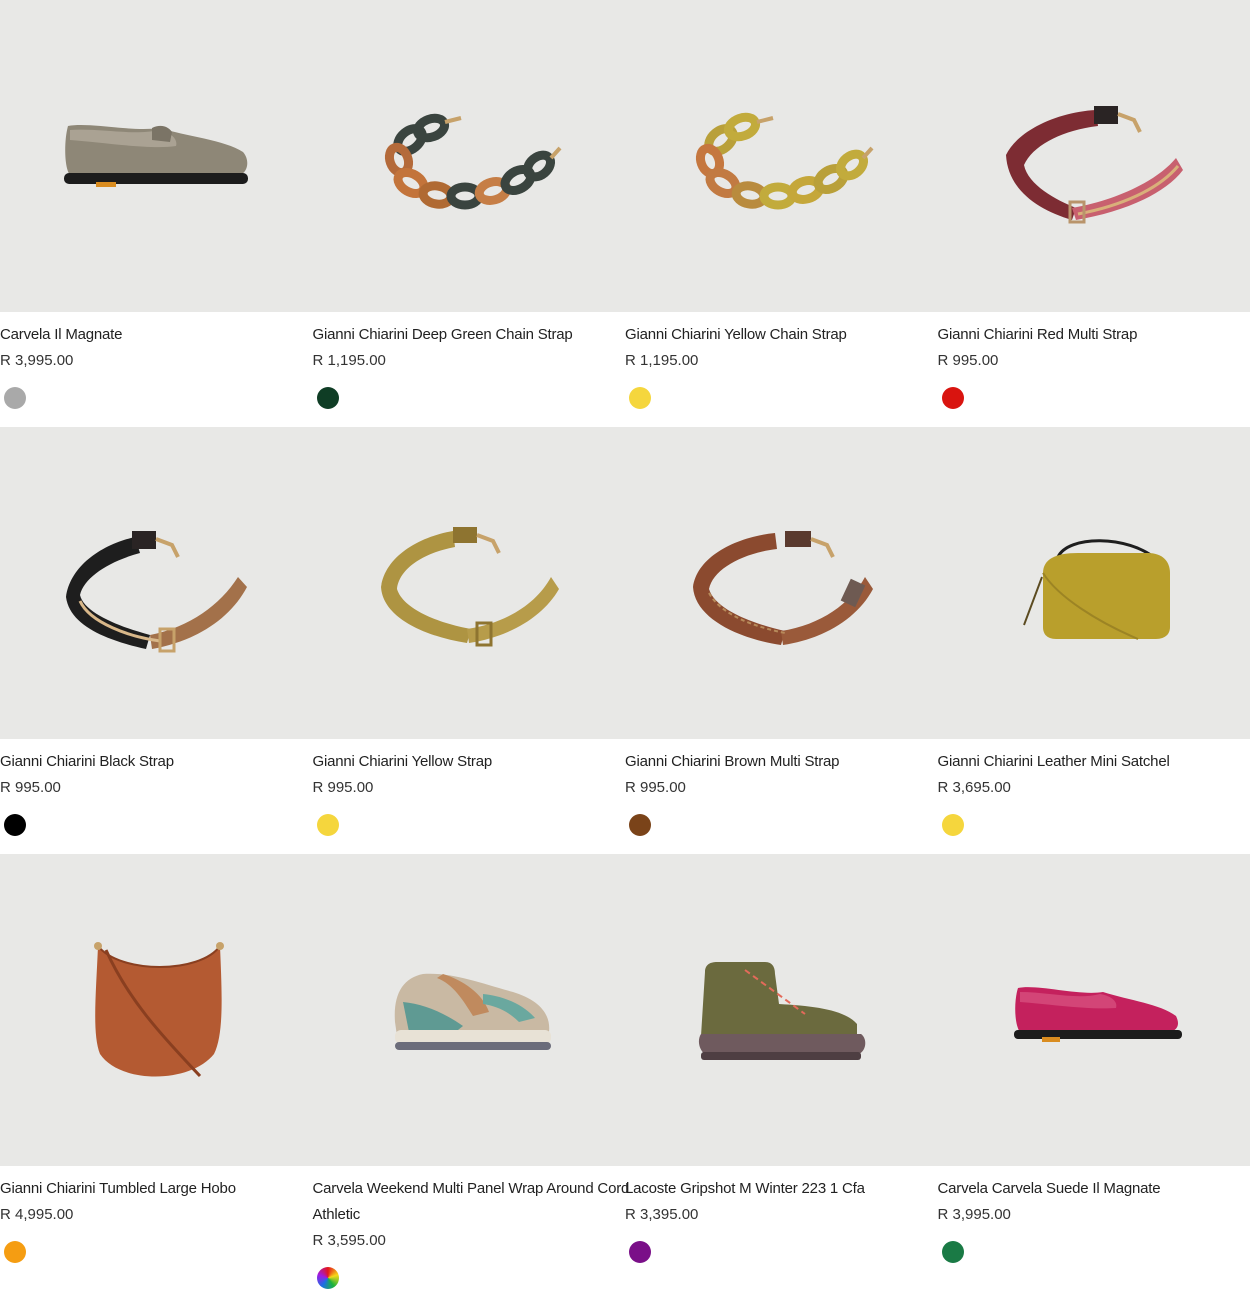 The height and width of the screenshot is (1289, 1250). What do you see at coordinates (478, 335) in the screenshot?
I see `product-name: Gianni Chiarini Deep Green Chain Strap` at bounding box center [478, 335].